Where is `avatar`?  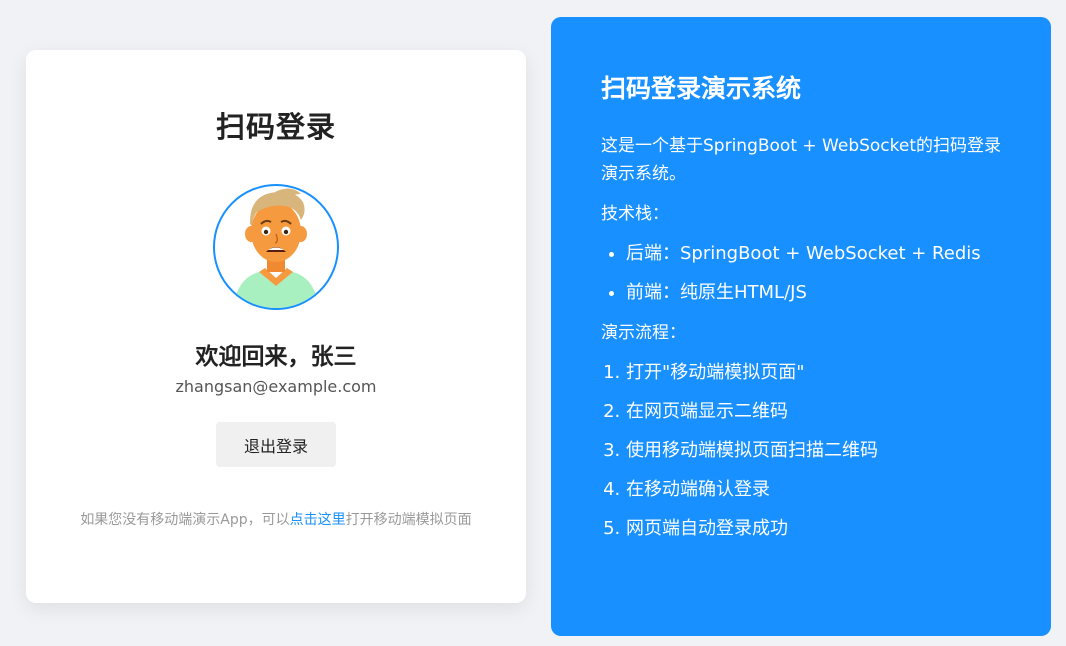
avatar is located at coordinates (276, 247).